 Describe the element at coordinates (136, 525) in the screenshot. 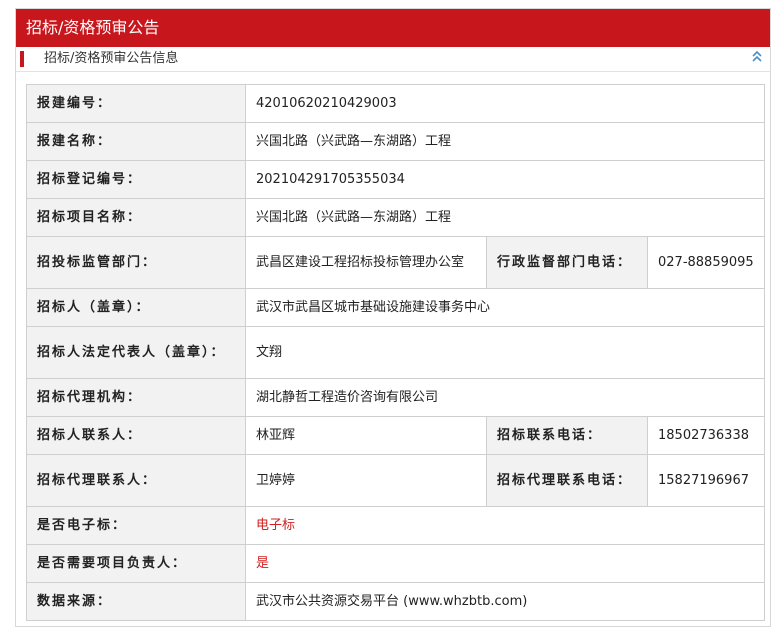

I see `electronic-label: 是否电子标：` at that location.